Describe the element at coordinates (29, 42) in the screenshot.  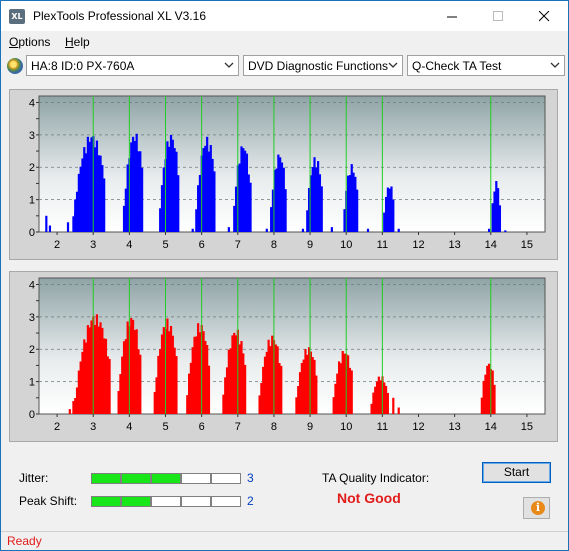
I see `menu-options: Options` at that location.